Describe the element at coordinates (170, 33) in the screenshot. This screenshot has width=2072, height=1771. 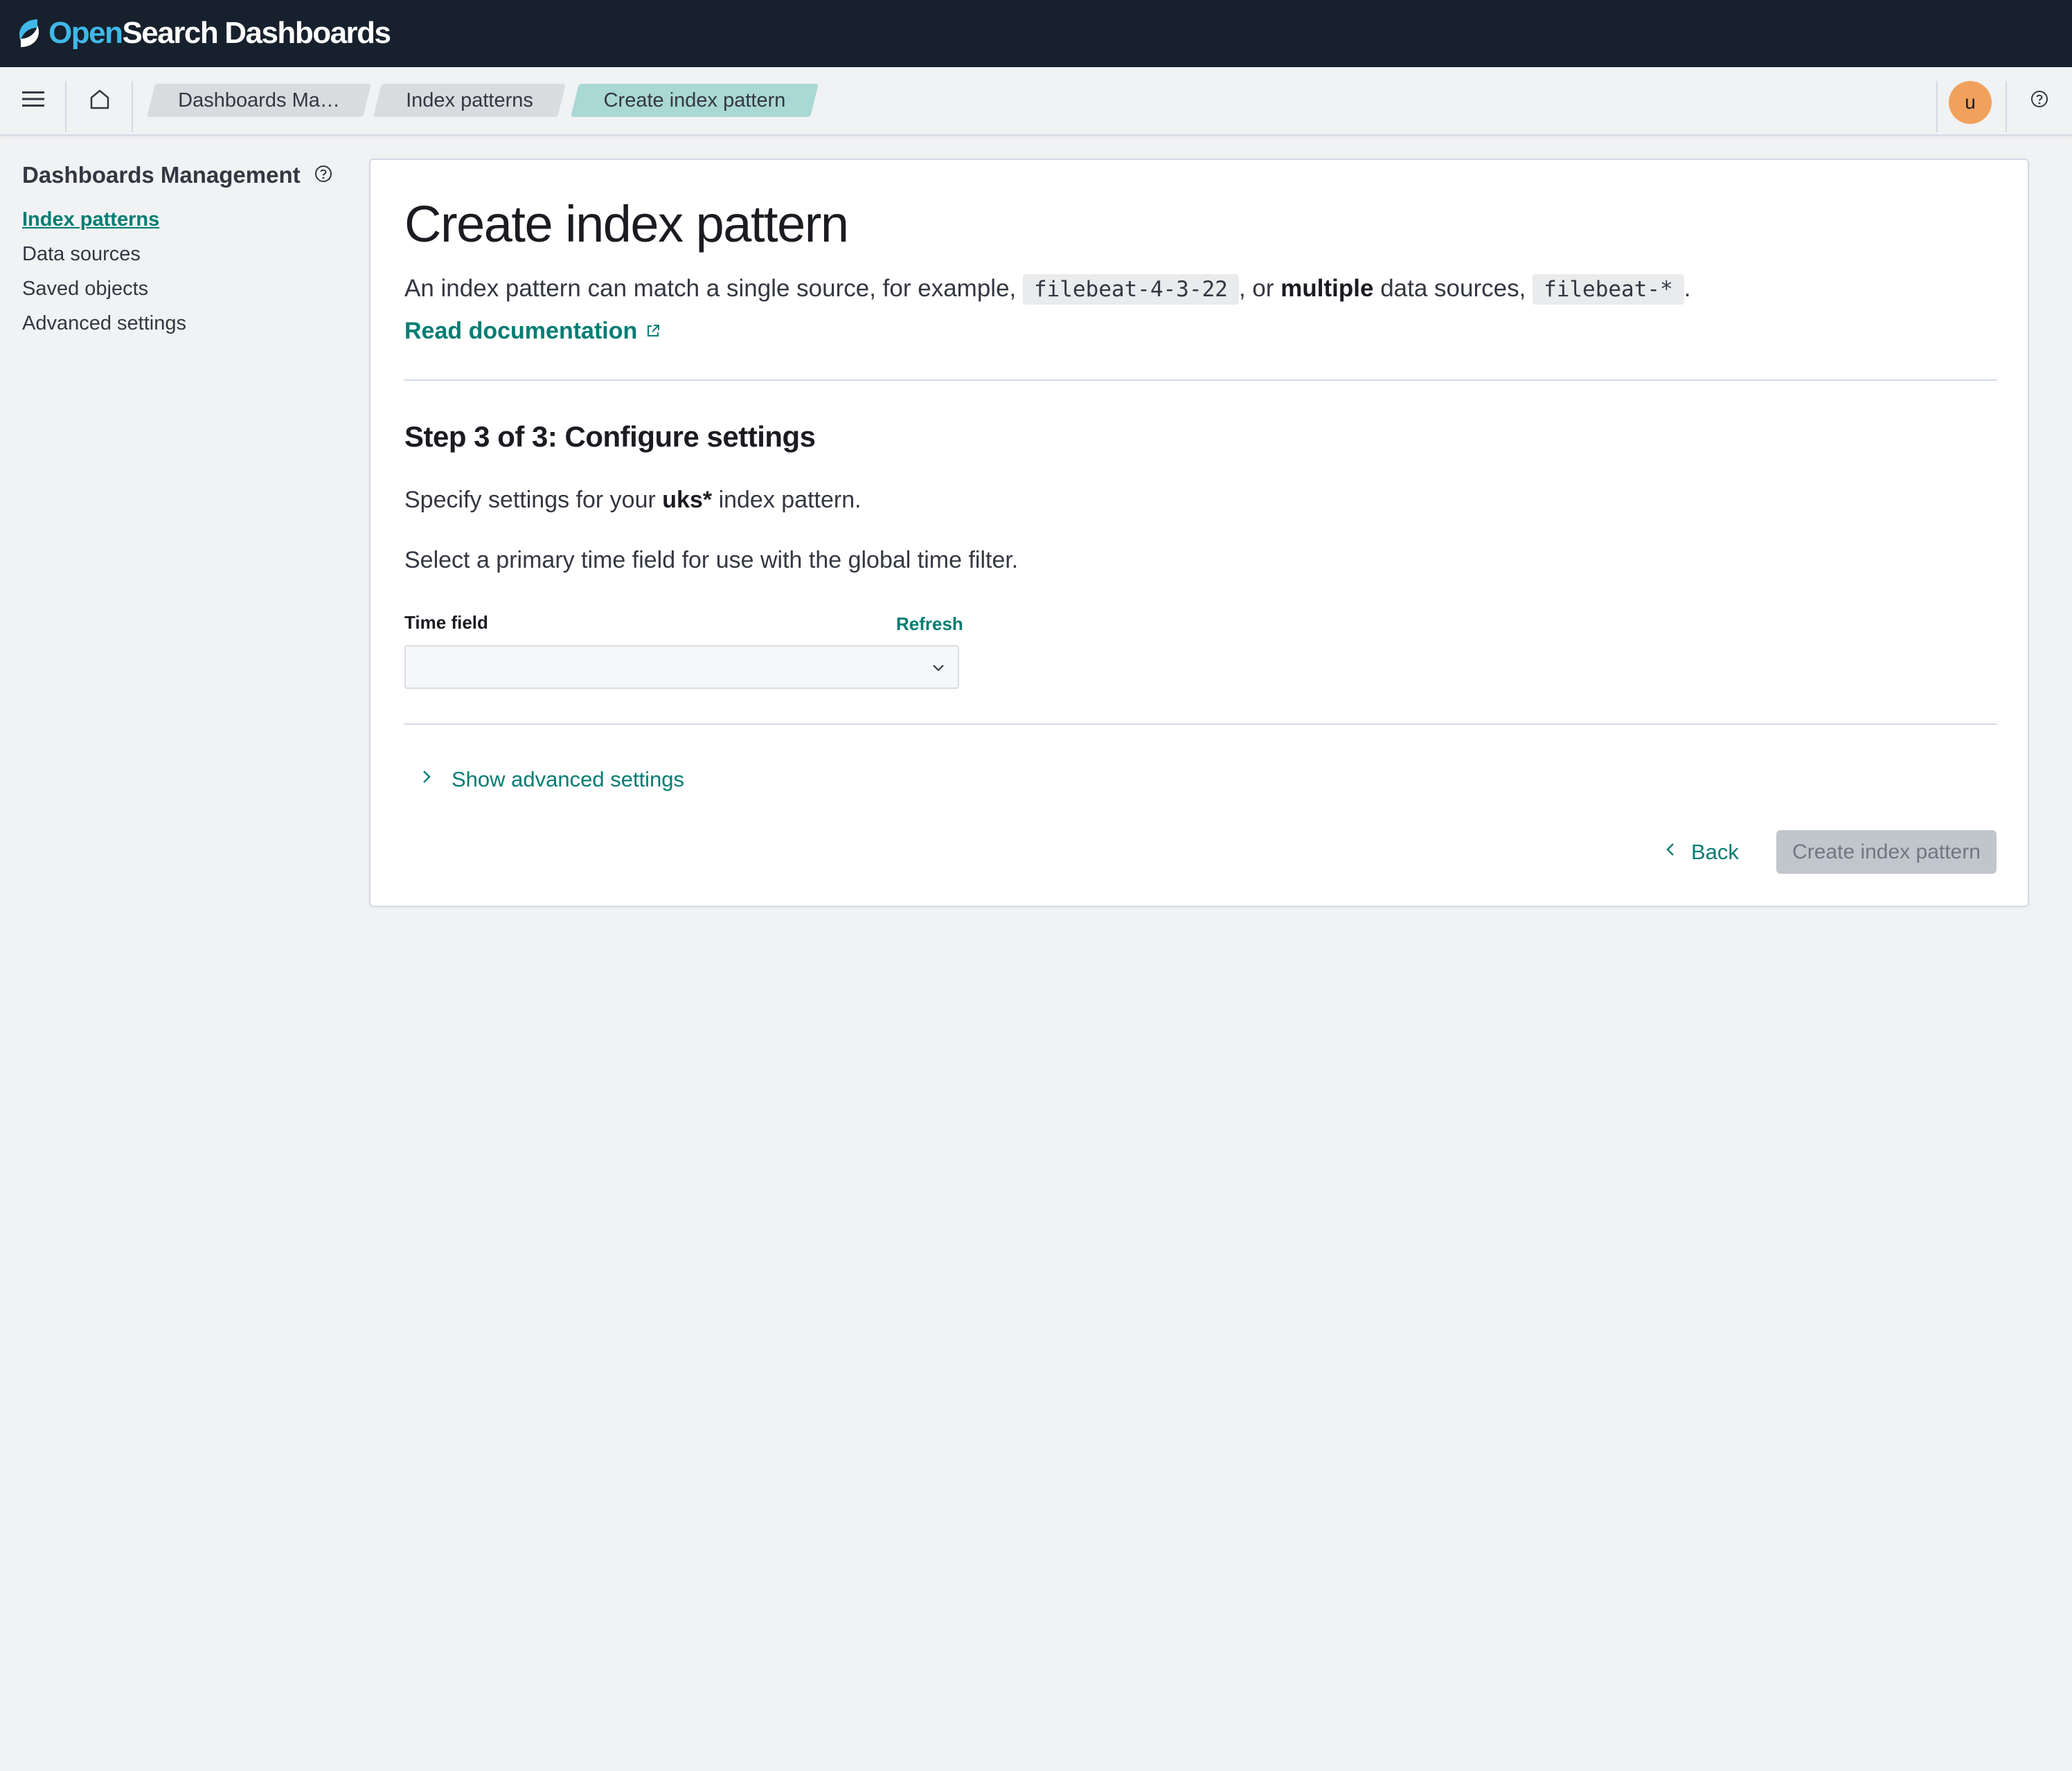
I see `logo-text-search: Search` at that location.